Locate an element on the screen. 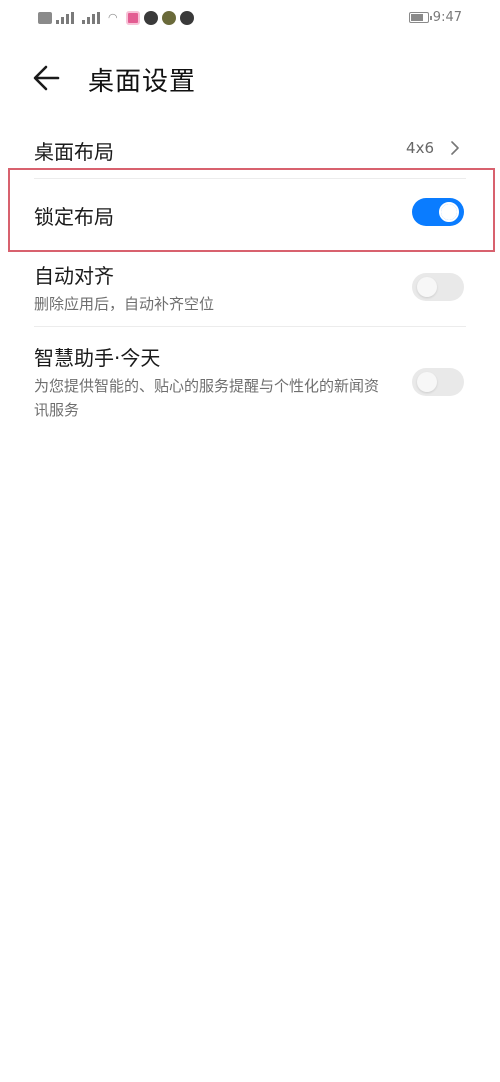  status-bar: ◠ 9:47 is located at coordinates (250, 18).